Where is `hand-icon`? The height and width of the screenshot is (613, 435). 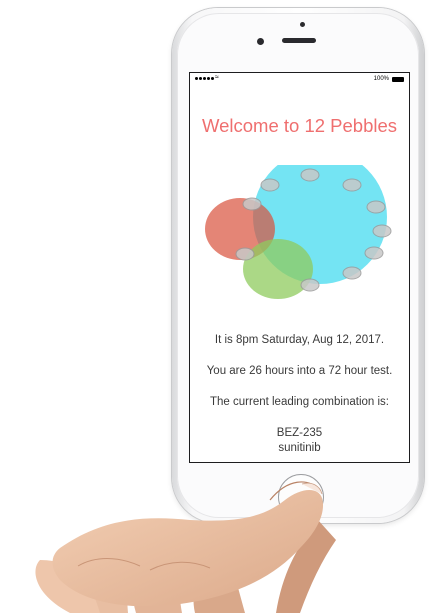
hand-icon is located at coordinates (185, 547).